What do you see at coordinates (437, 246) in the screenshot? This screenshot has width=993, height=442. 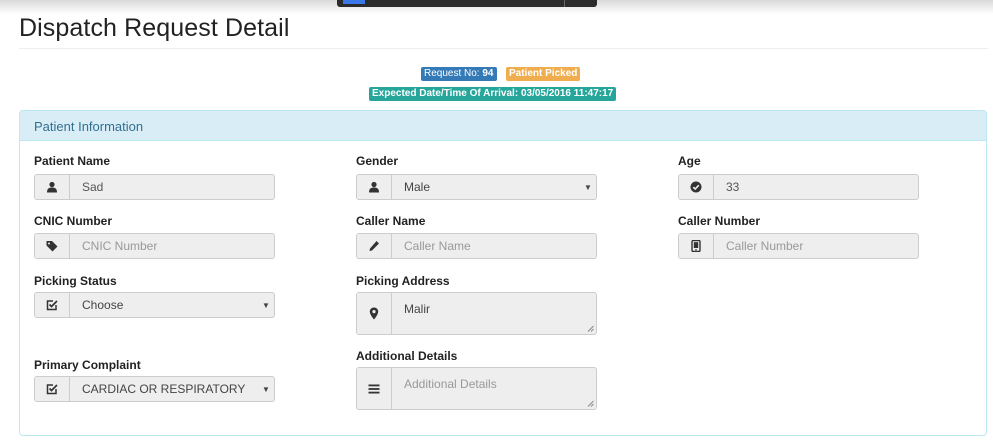 I see `caller-name-placeholder: Caller Name` at bounding box center [437, 246].